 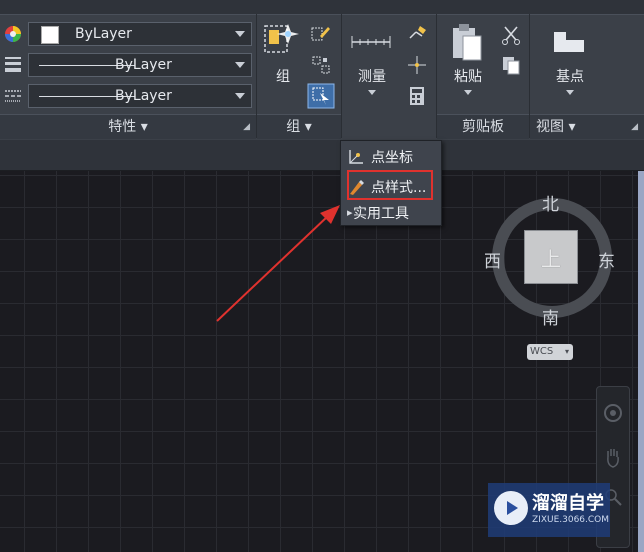 I want to click on group-icon, so click(x=281, y=39).